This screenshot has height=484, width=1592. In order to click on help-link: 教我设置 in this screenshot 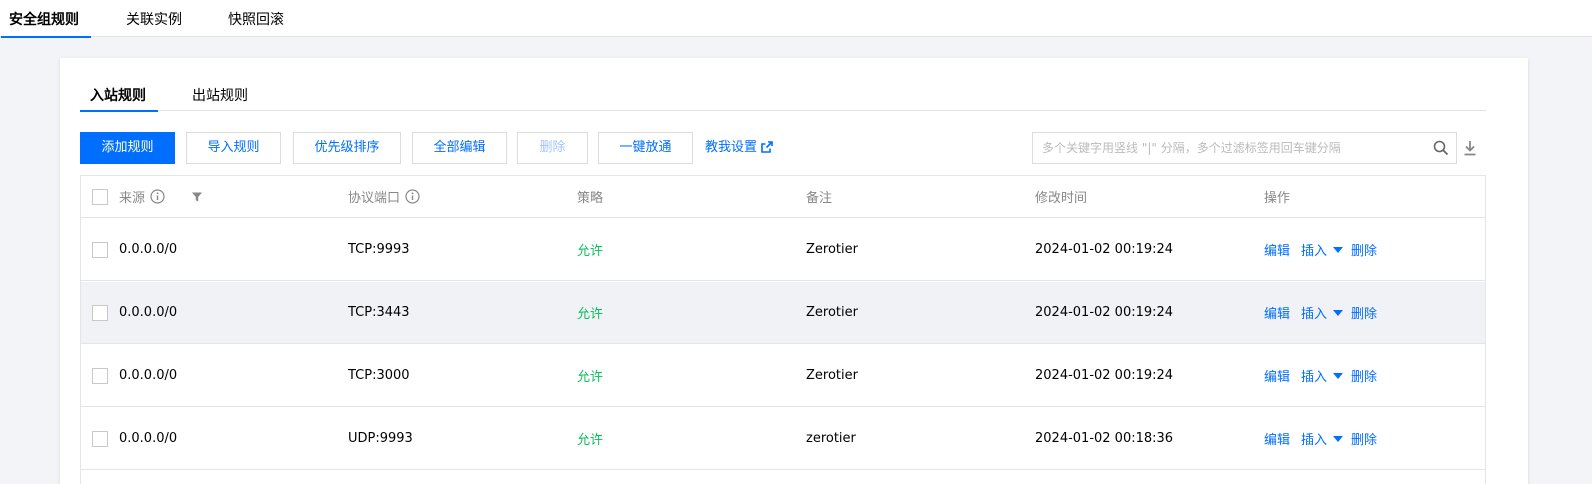, I will do `click(739, 148)`.